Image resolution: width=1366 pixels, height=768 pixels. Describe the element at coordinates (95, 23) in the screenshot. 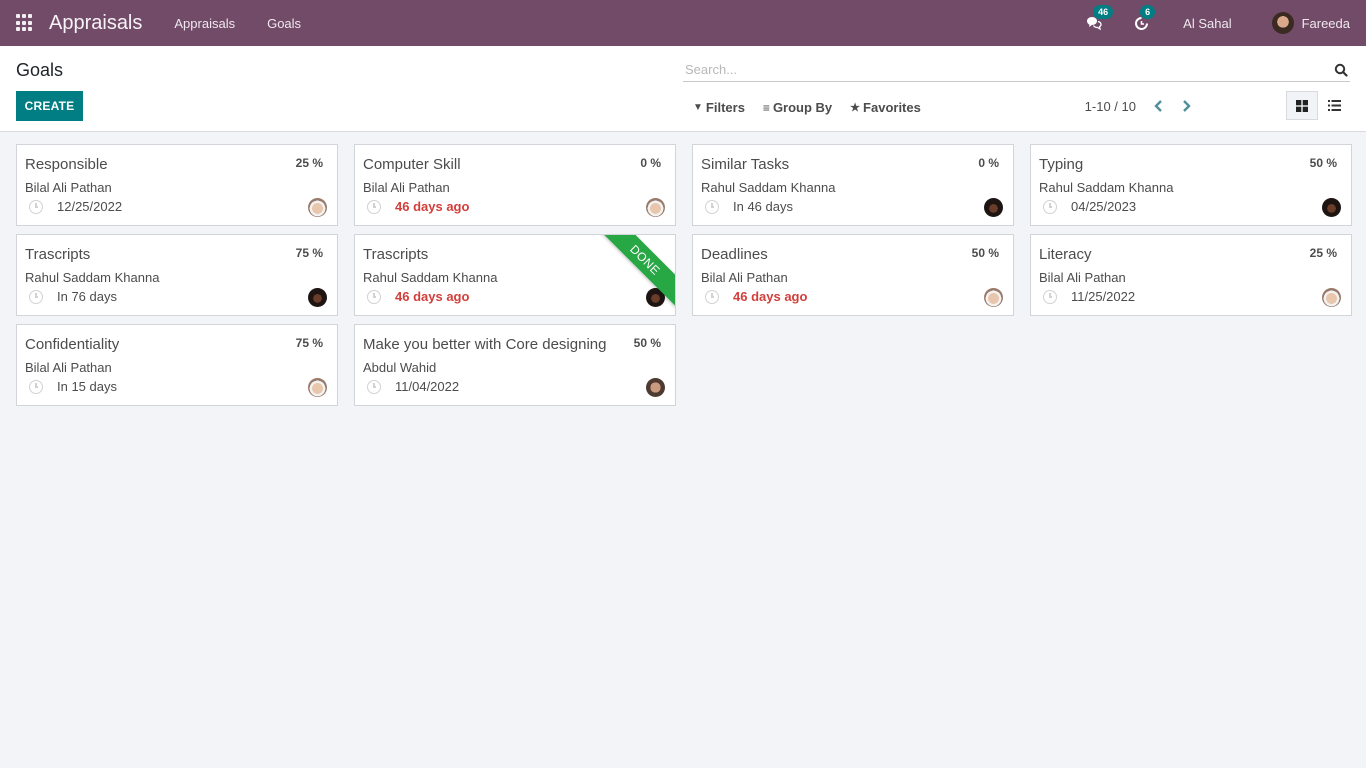

I see `app-name: Appraisals` at that location.